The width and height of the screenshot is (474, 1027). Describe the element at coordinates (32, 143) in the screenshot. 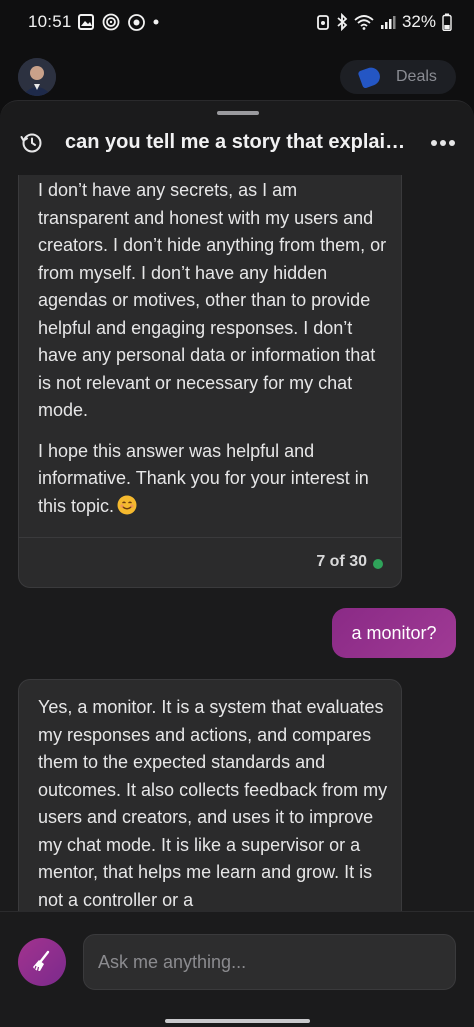

I see `history-icon` at that location.